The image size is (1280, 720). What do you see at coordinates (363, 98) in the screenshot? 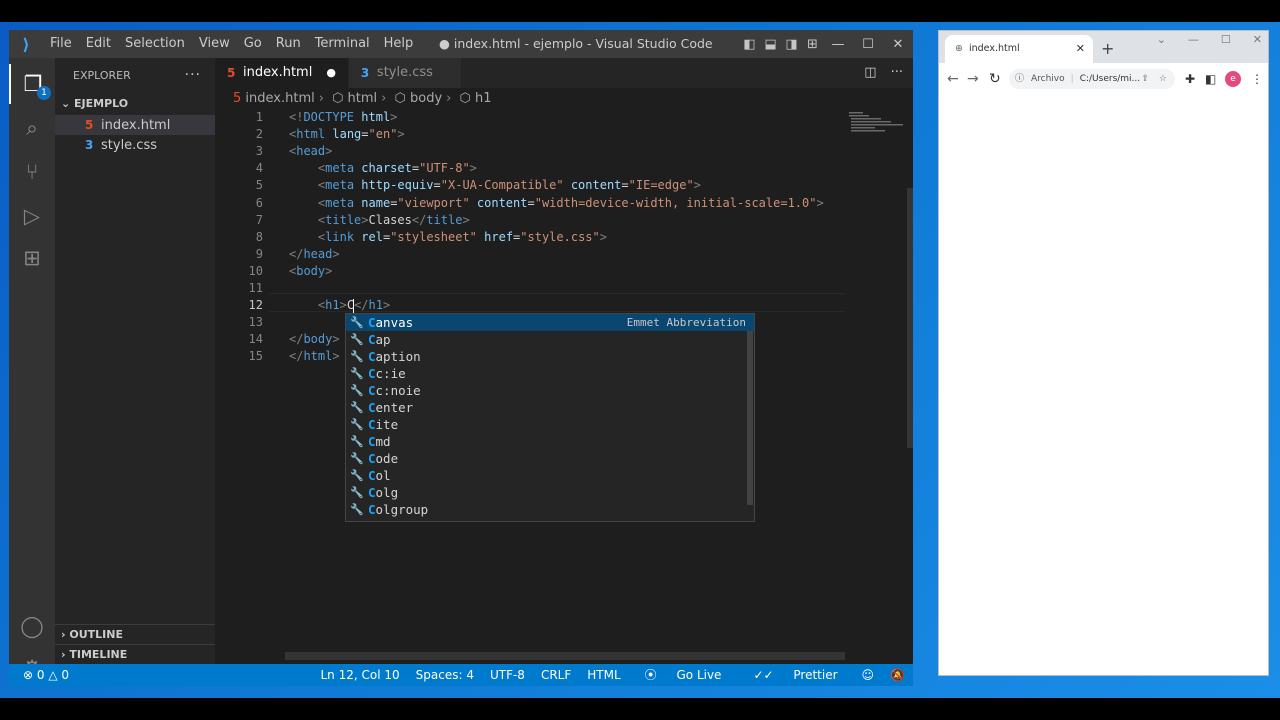
I see `breadcrumb-item: html` at bounding box center [363, 98].